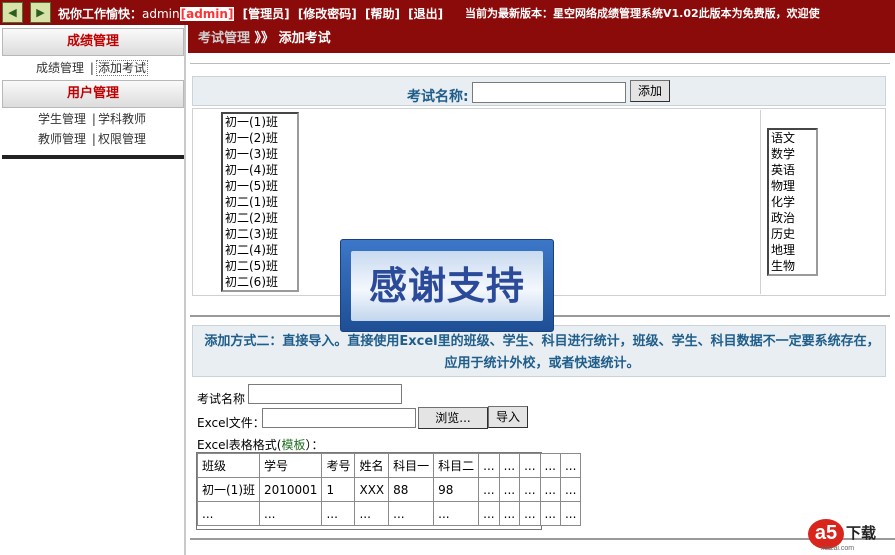 The width and height of the screenshot is (895, 555). I want to click on class-option: 初二(4)班, so click(261, 250).